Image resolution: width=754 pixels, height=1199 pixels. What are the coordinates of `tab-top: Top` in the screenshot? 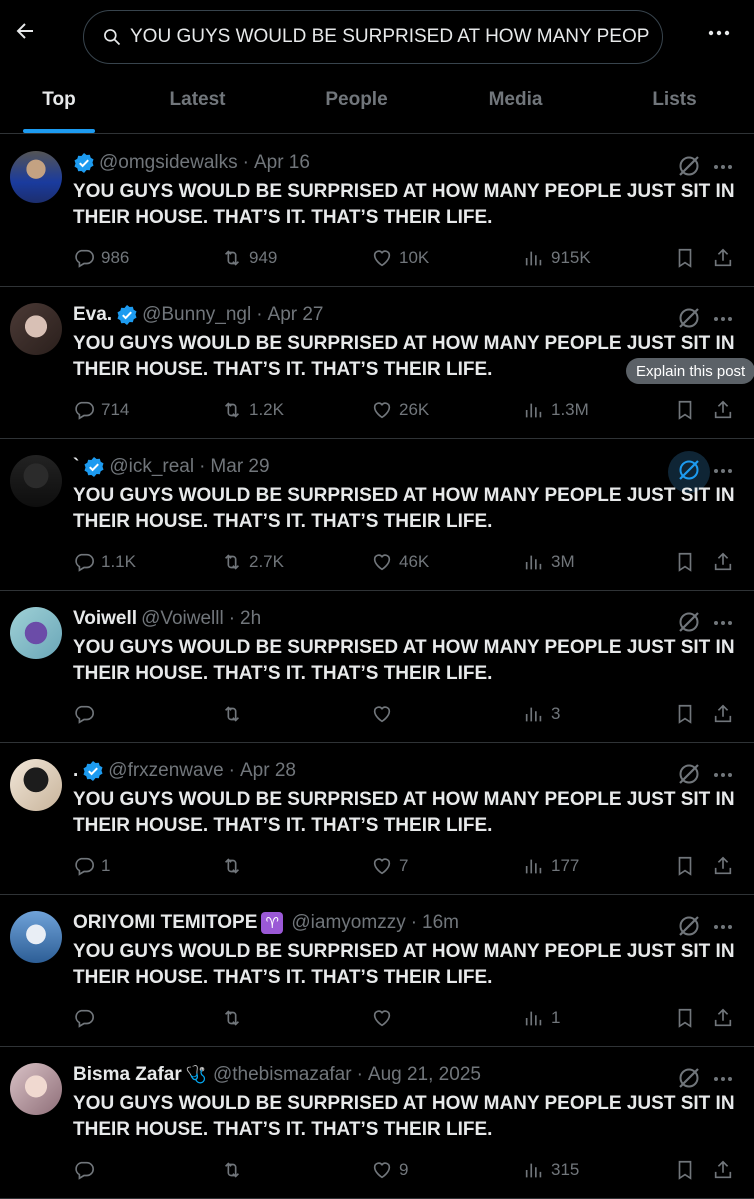 It's located at (59, 99).